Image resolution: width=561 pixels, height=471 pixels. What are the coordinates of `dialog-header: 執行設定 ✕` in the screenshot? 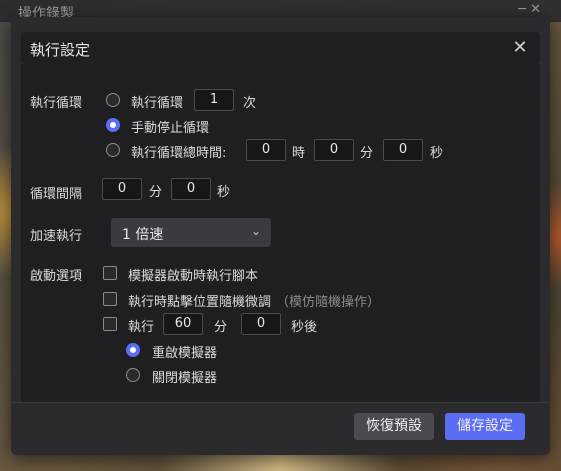 It's located at (280, 48).